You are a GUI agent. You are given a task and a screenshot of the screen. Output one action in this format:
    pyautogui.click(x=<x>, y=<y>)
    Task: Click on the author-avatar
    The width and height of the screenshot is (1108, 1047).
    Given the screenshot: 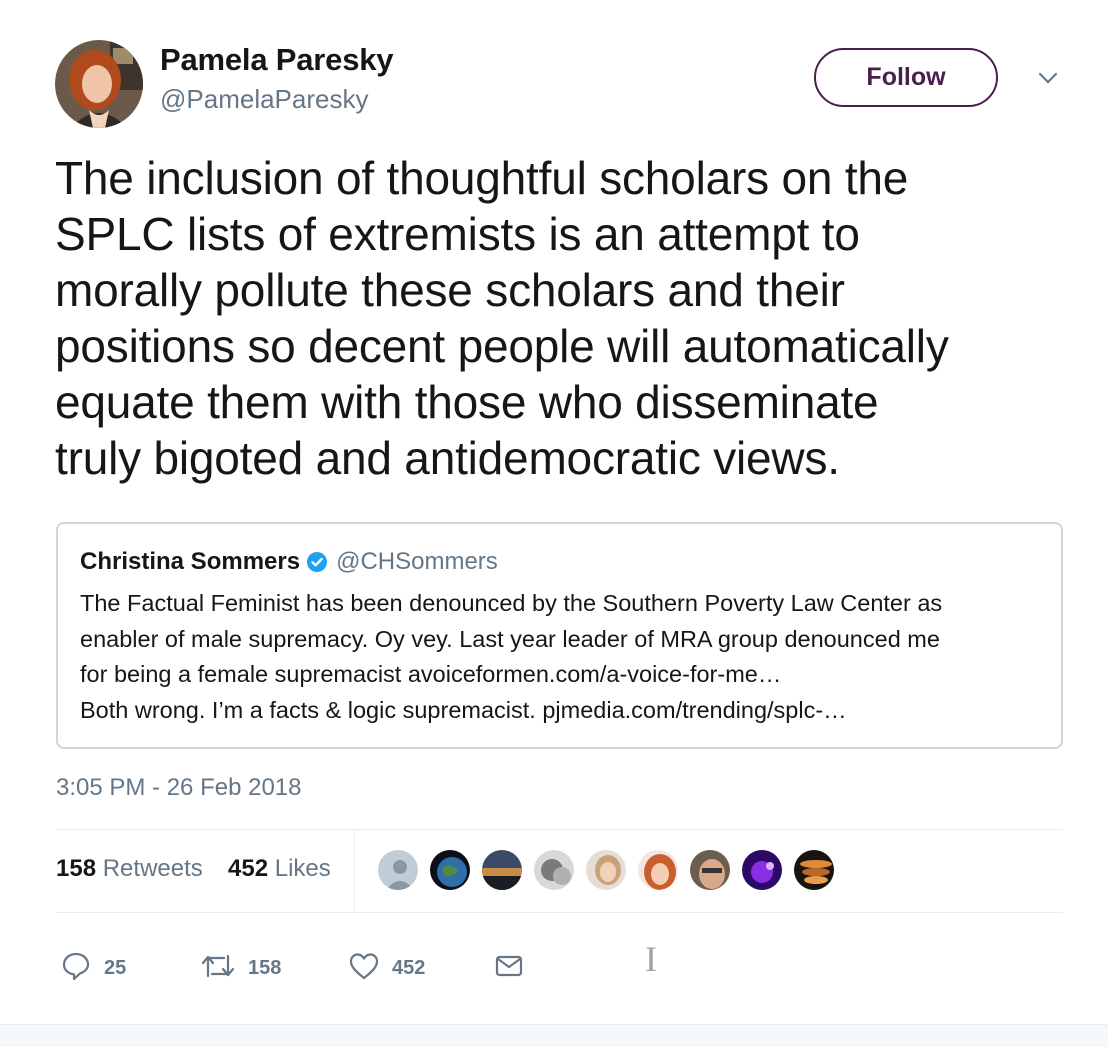 What is the action you would take?
    pyautogui.click(x=99, y=84)
    